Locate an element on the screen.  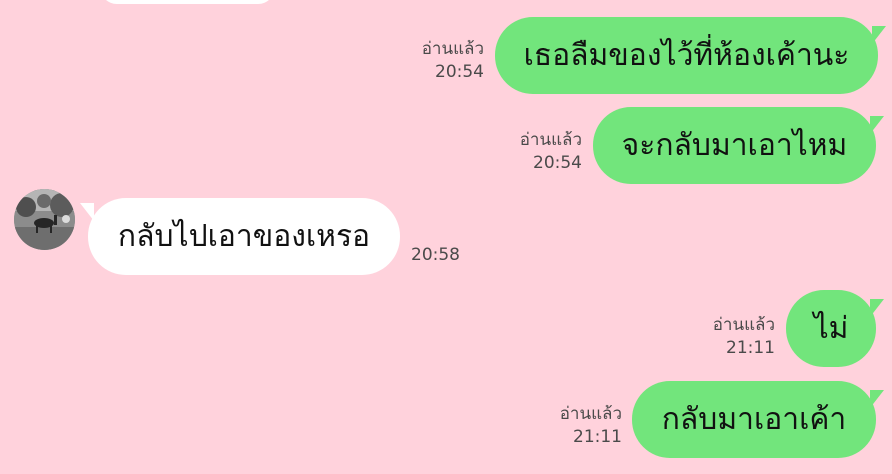
outgoing-message-bubble: จะกลับมาเอาไหม is located at coordinates (734, 145).